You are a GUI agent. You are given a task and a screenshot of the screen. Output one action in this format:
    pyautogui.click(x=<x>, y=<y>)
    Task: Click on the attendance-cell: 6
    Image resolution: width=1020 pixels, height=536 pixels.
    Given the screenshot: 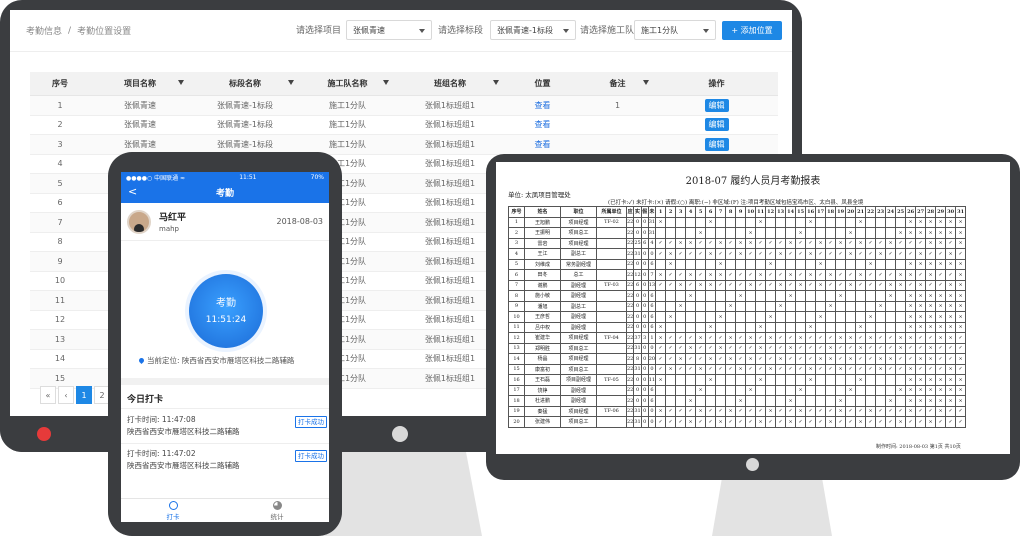 What is the action you would take?
    pyautogui.click(x=652, y=264)
    